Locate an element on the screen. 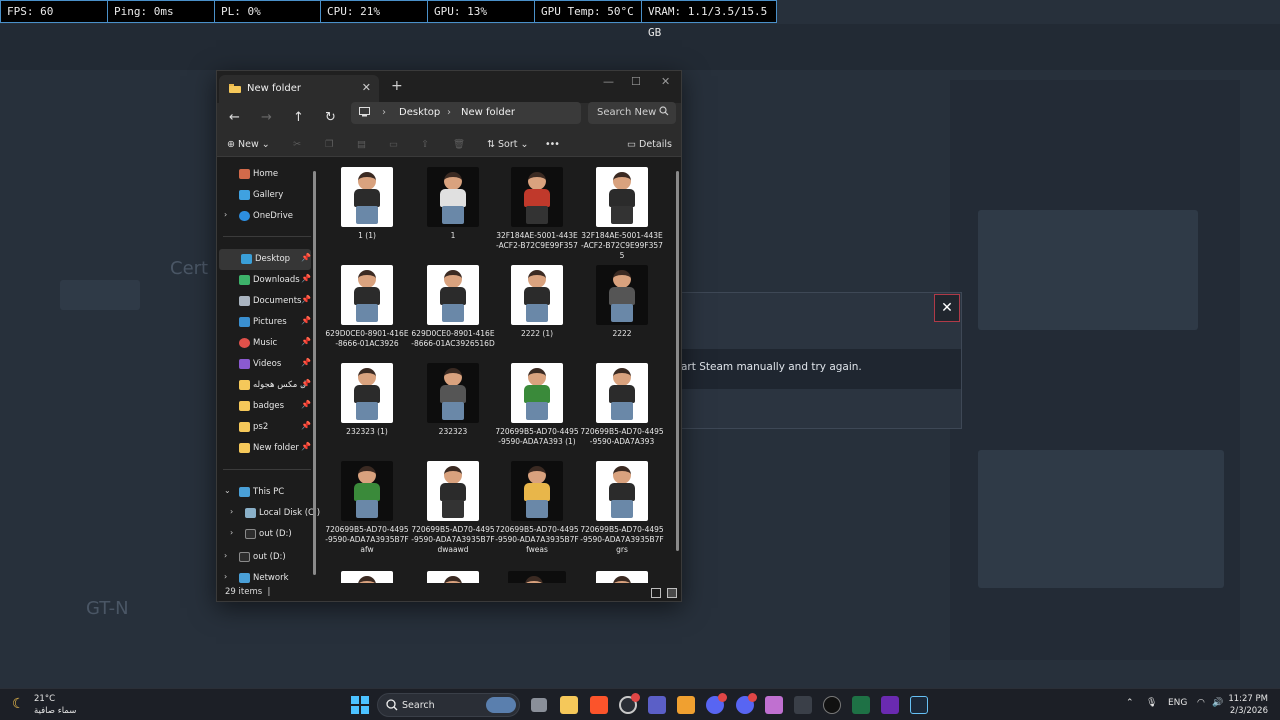 The height and width of the screenshot is (720, 1280). app-a-icon is located at coordinates (686, 705).